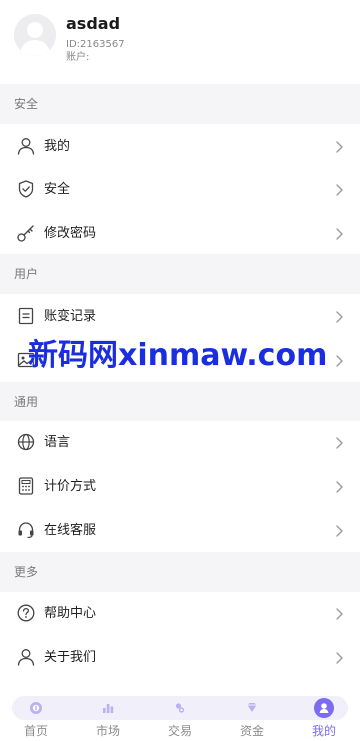 The width and height of the screenshot is (360, 741). Describe the element at coordinates (78, 57) in the screenshot. I see `account-label: 账户:` at that location.